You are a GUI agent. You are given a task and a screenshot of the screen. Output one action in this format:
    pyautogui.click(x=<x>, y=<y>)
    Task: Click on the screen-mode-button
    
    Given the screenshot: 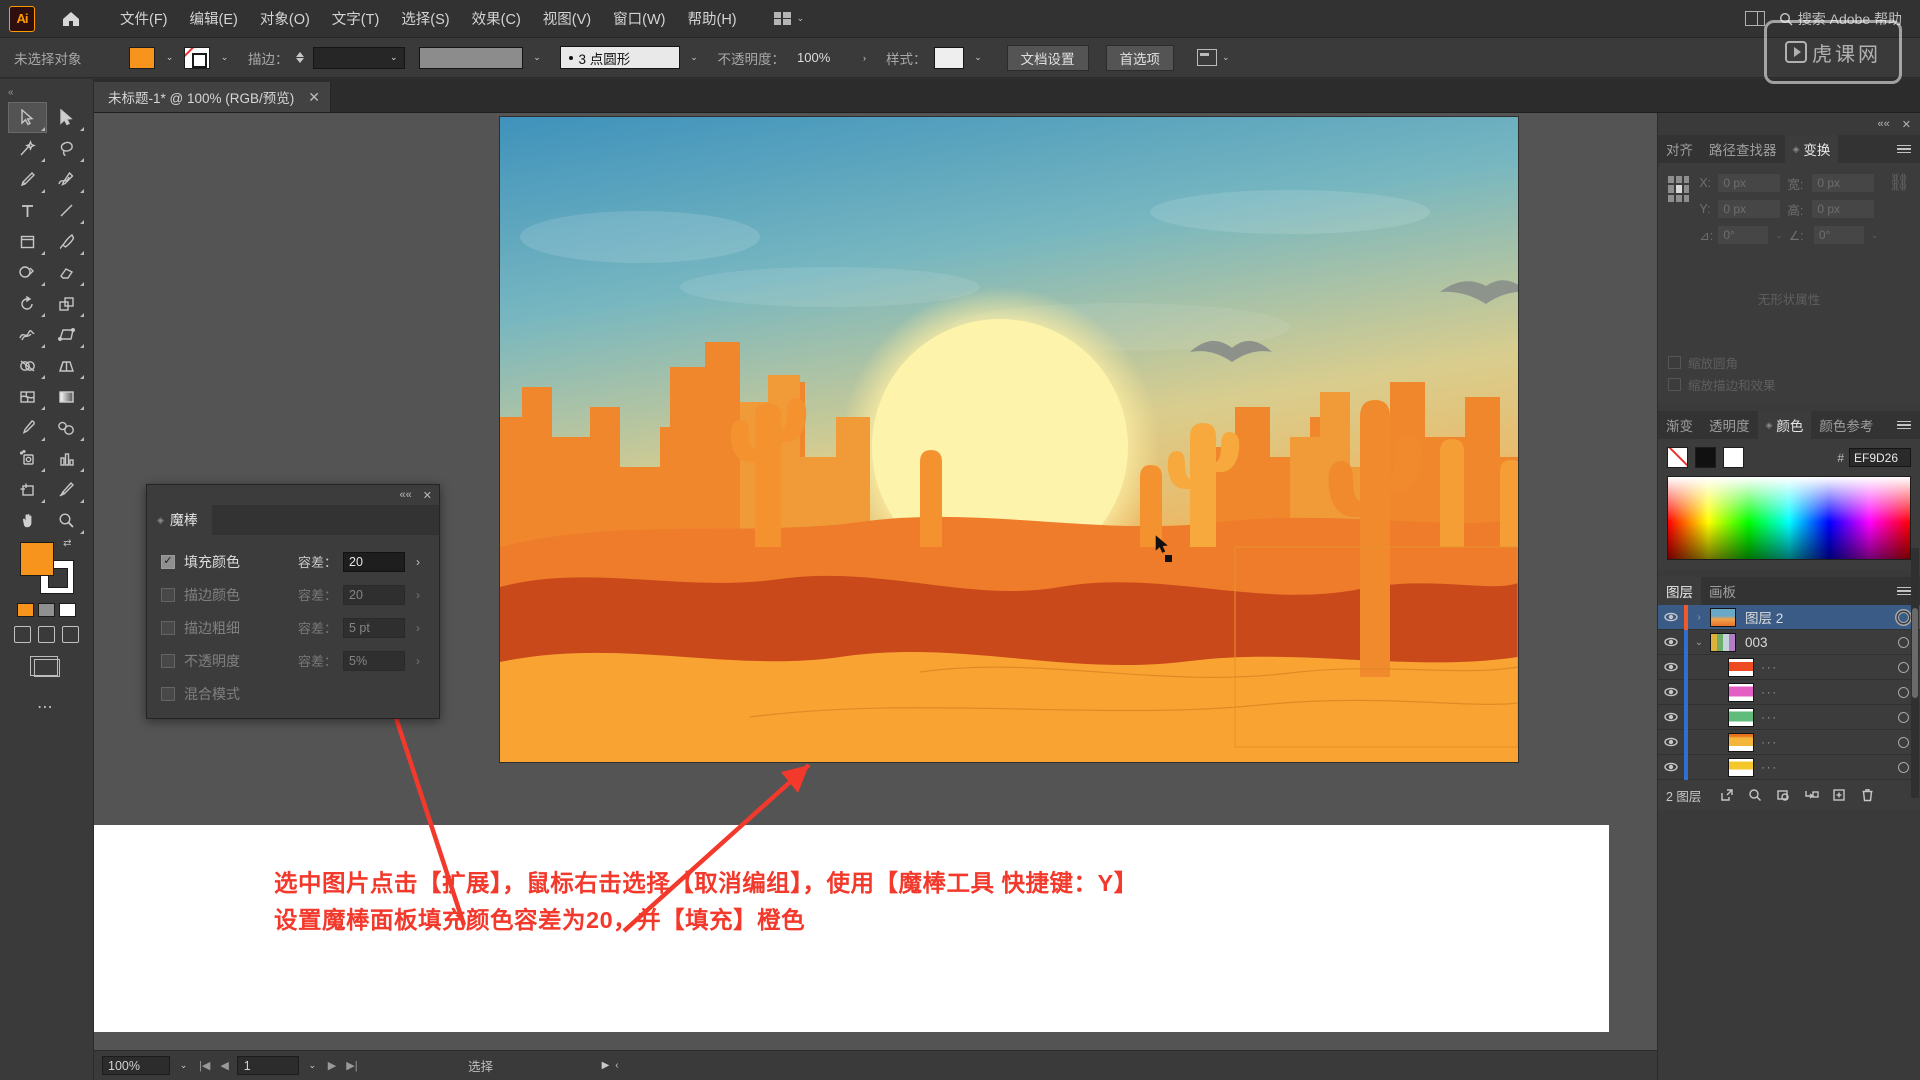 What is the action you would take?
    pyautogui.click(x=44, y=666)
    